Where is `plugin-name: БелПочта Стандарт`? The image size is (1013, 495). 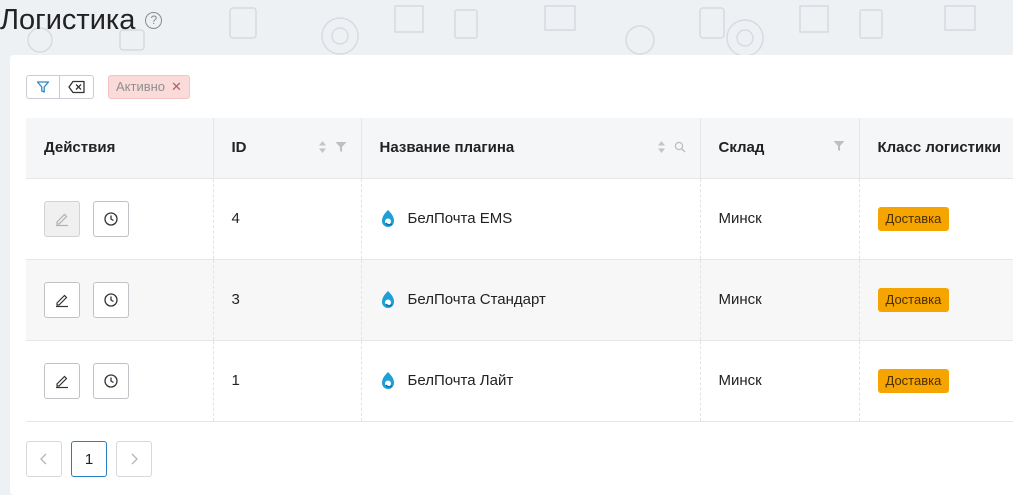
plugin-name: БелПочта Стандарт is located at coordinates (477, 299).